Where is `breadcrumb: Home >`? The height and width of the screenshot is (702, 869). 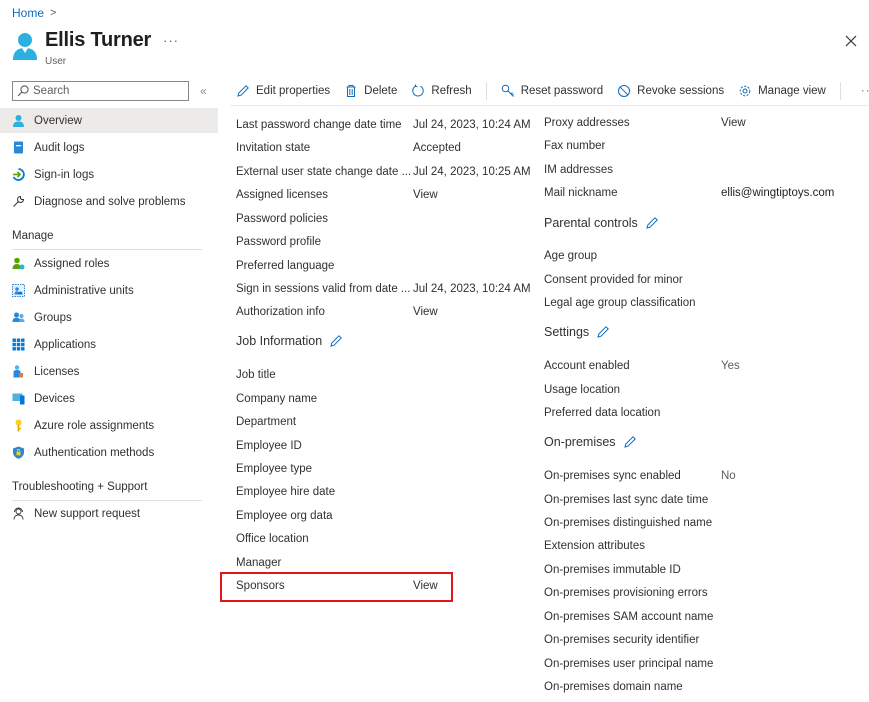
breadcrumb: Home > is located at coordinates (34, 13).